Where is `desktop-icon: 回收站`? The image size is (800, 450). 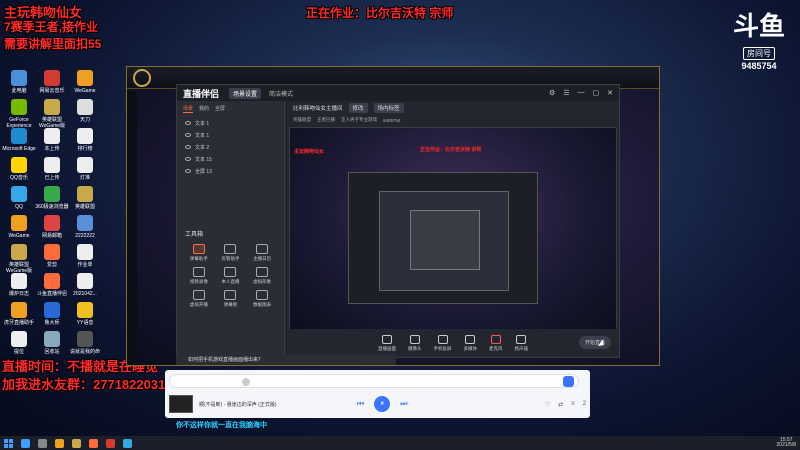 desktop-icon: 回收站 is located at coordinates (52, 343).